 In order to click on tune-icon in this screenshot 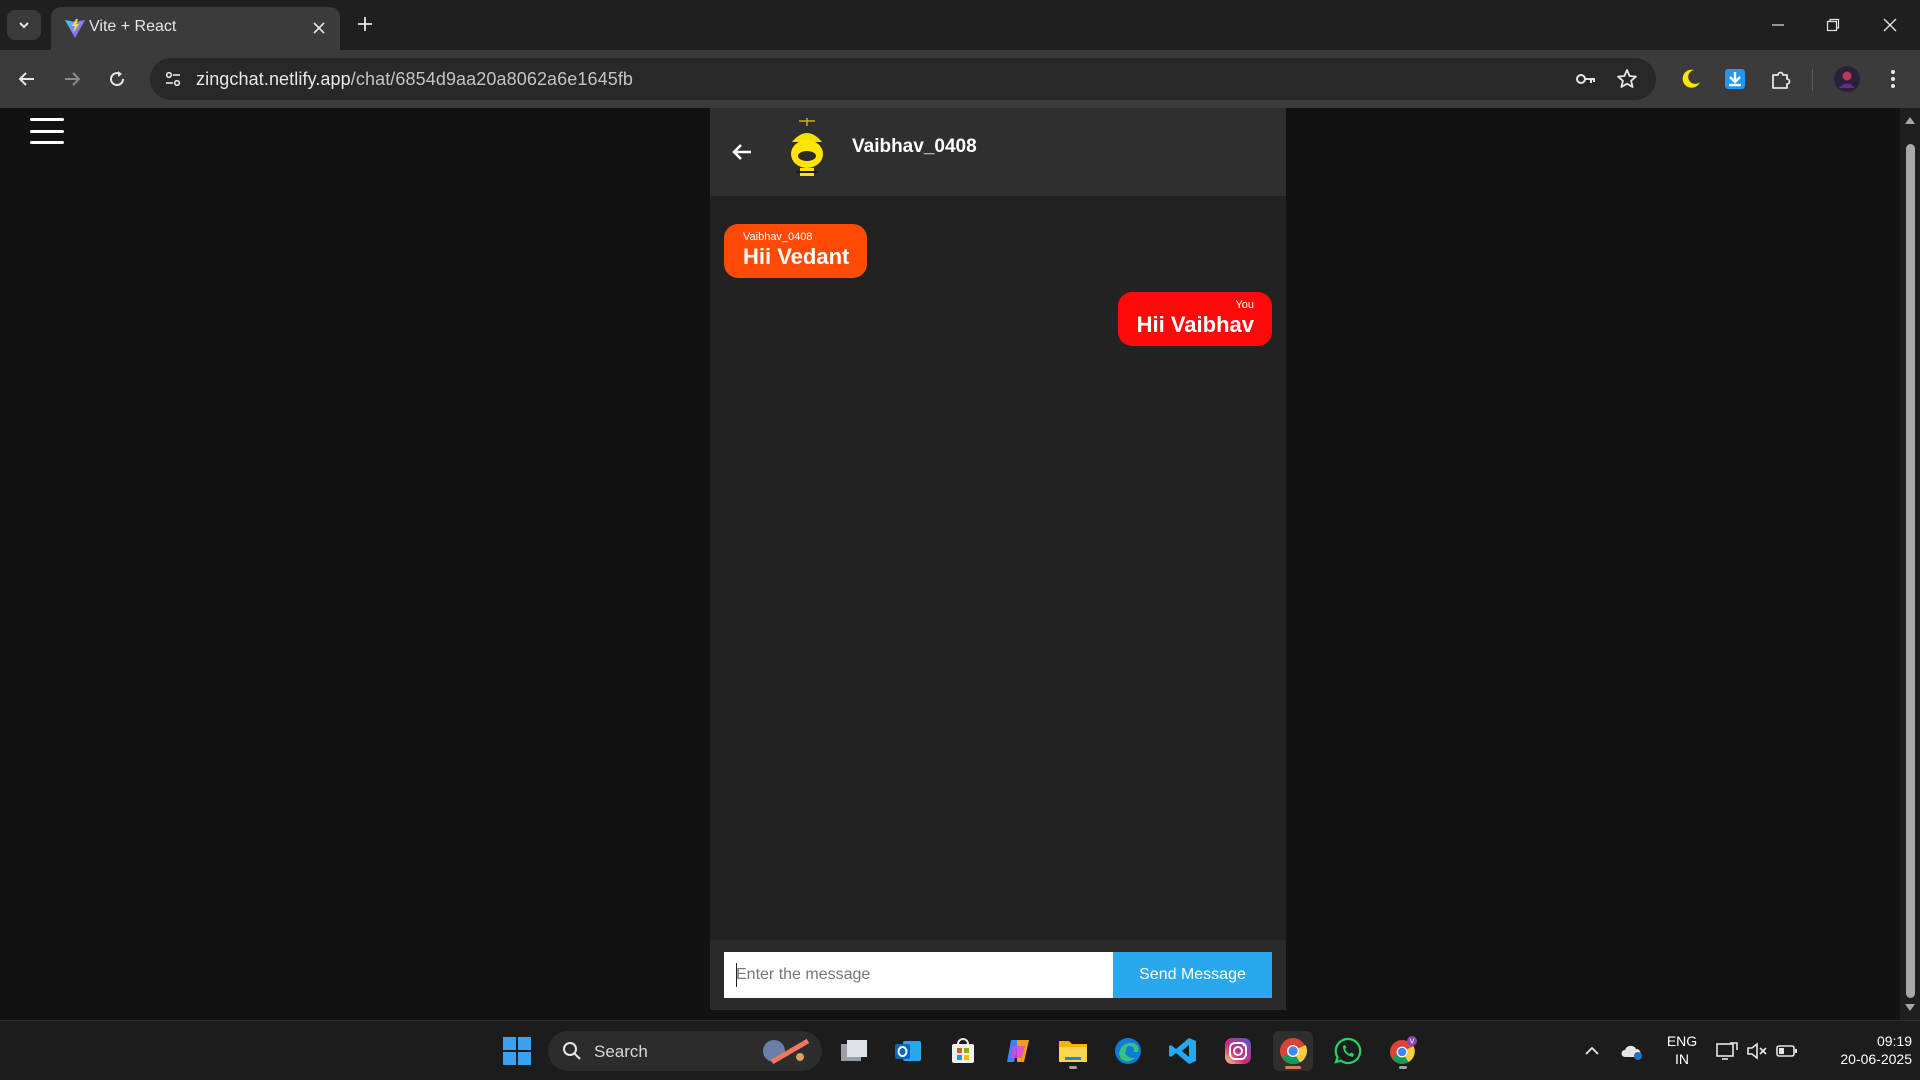, I will do `click(173, 79)`.